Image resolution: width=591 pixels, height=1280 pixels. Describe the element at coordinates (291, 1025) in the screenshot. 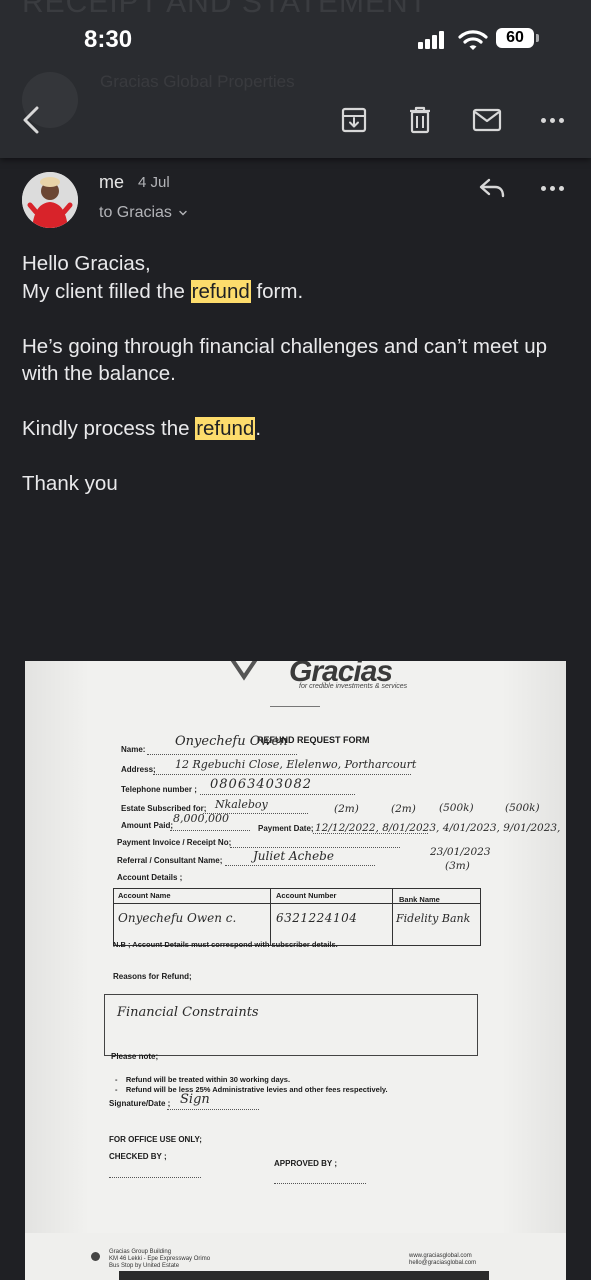

I see `reason-box: Financial Constraints` at that location.